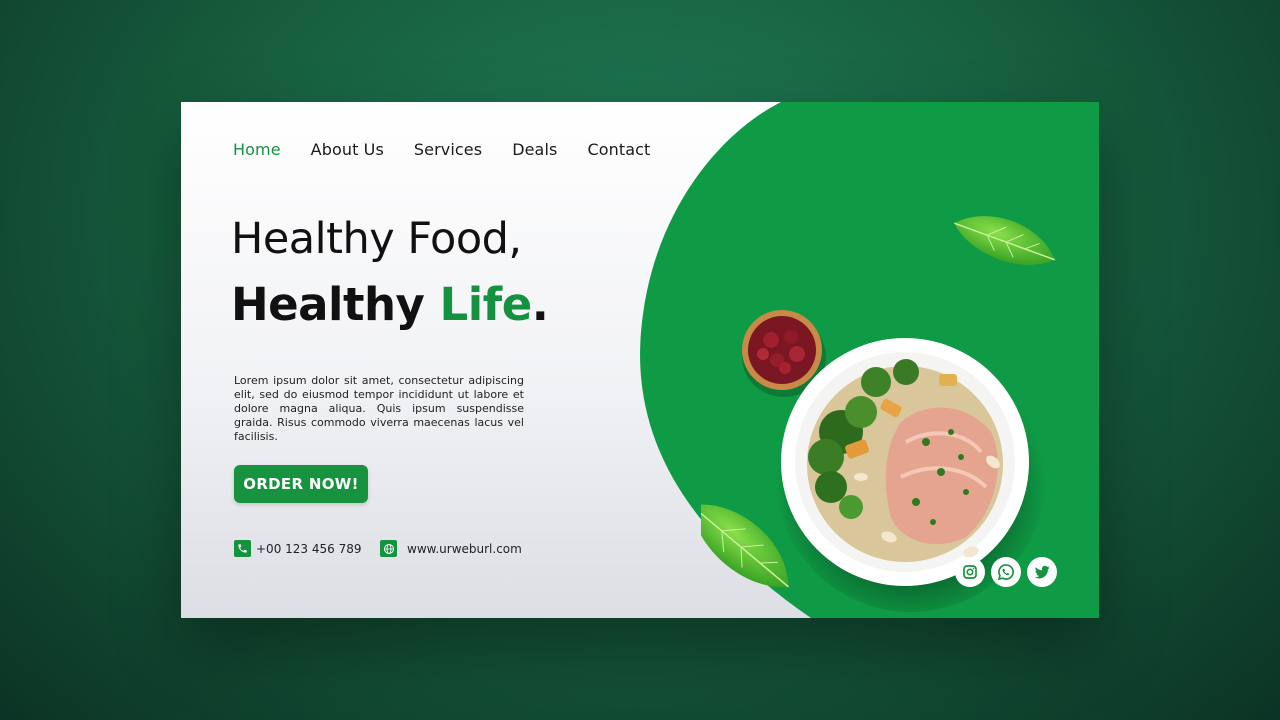 The image size is (1280, 720). What do you see at coordinates (301, 484) in the screenshot?
I see `order-now-button: ORDER NOW!` at bounding box center [301, 484].